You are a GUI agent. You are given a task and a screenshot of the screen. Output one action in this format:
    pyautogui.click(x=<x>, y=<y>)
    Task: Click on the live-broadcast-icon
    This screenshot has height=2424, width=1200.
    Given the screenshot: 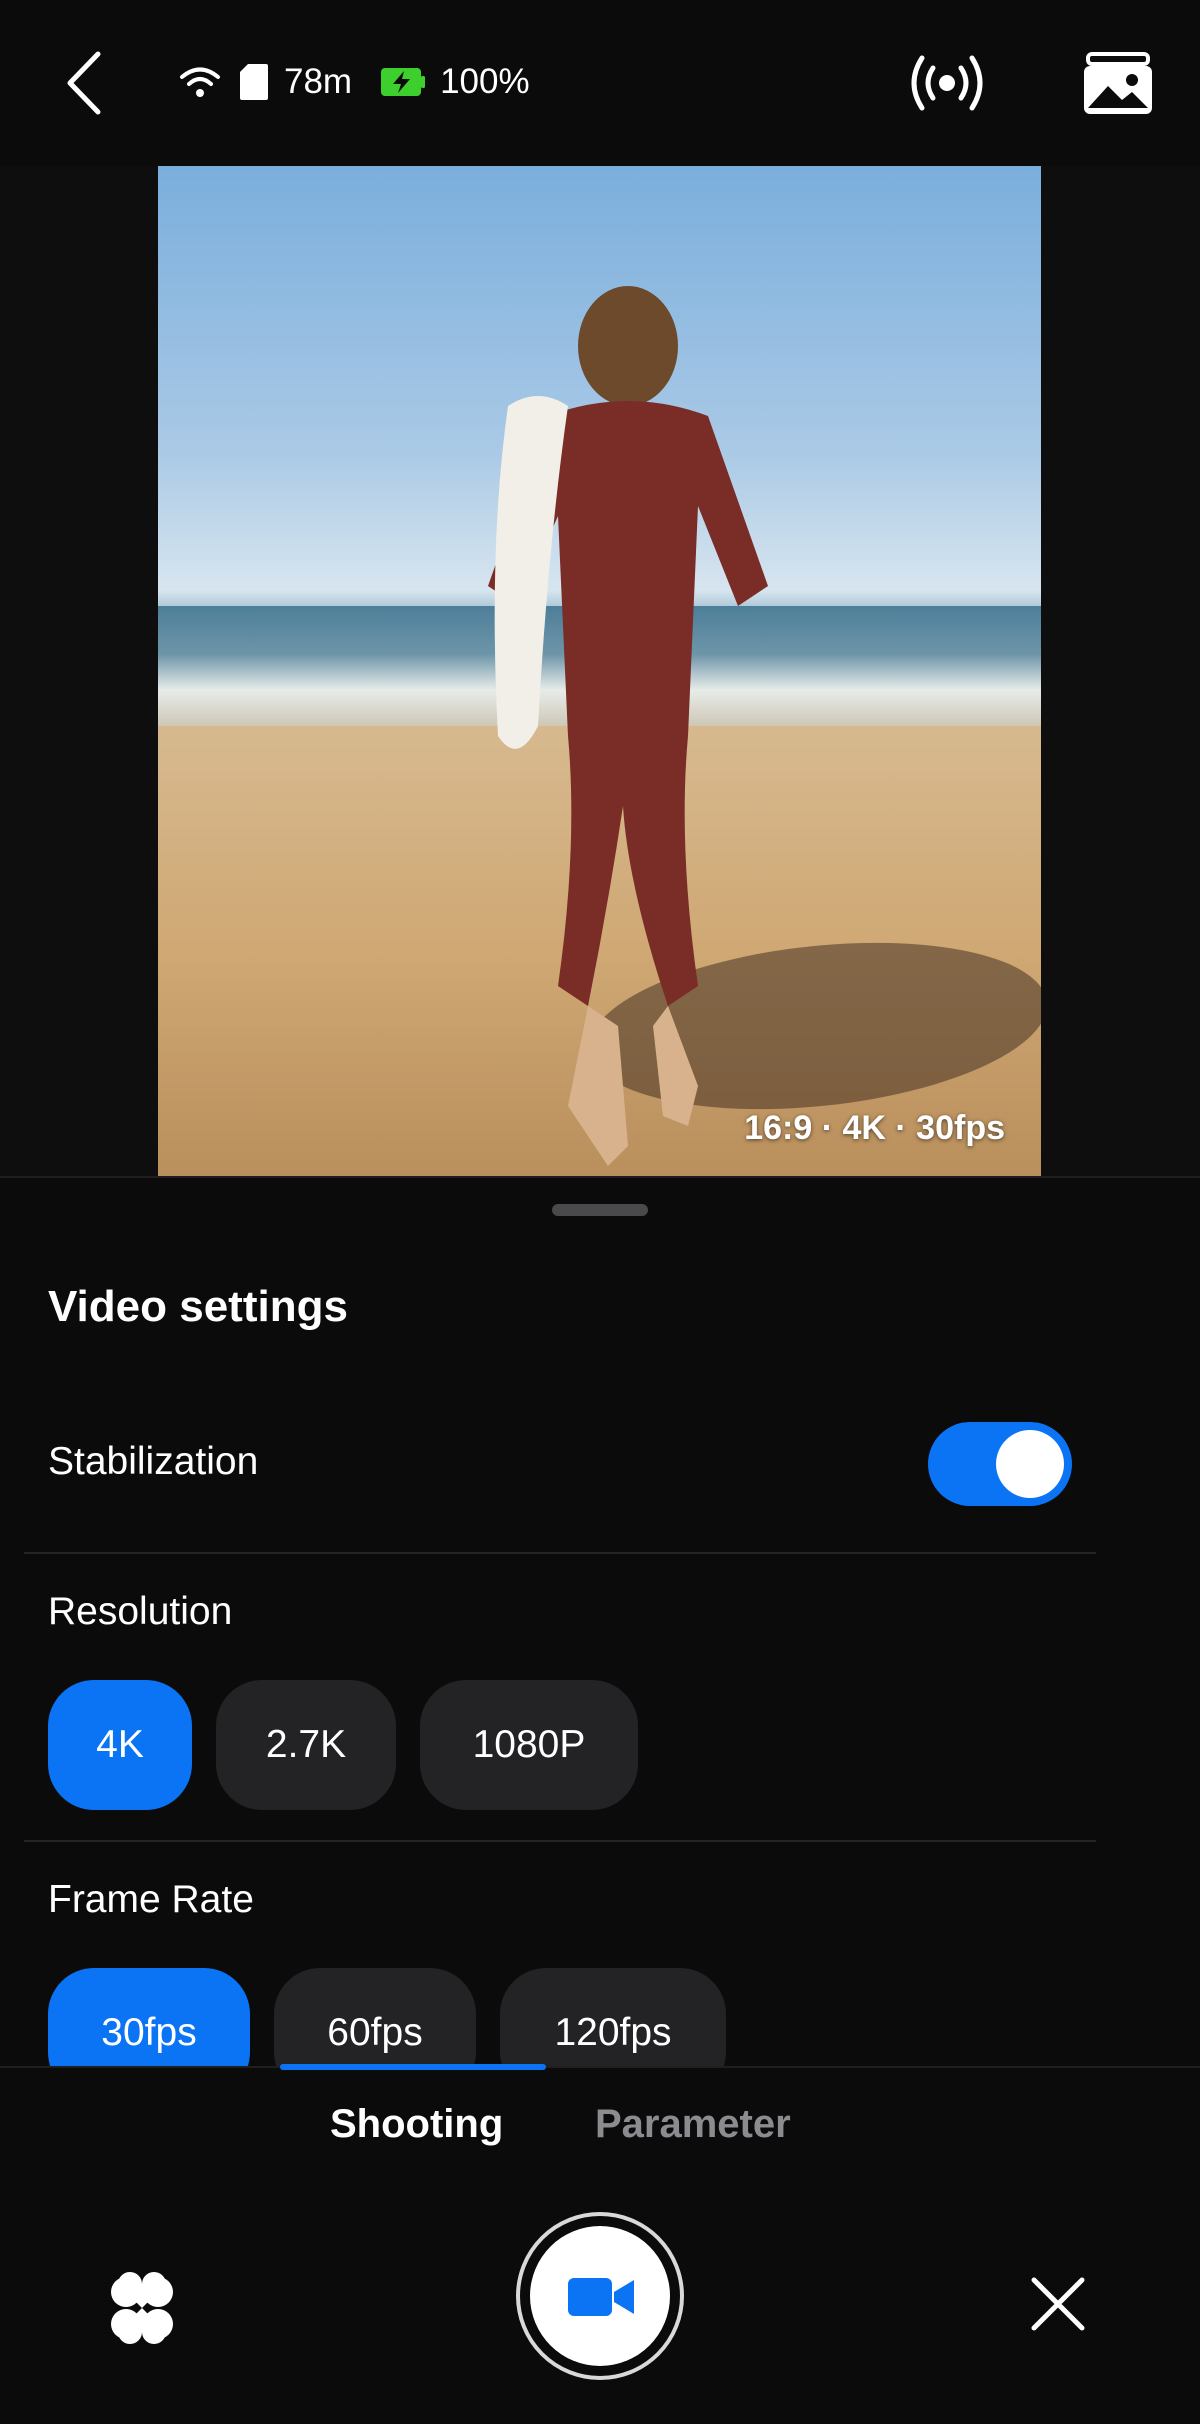 What is the action you would take?
    pyautogui.click(x=947, y=83)
    